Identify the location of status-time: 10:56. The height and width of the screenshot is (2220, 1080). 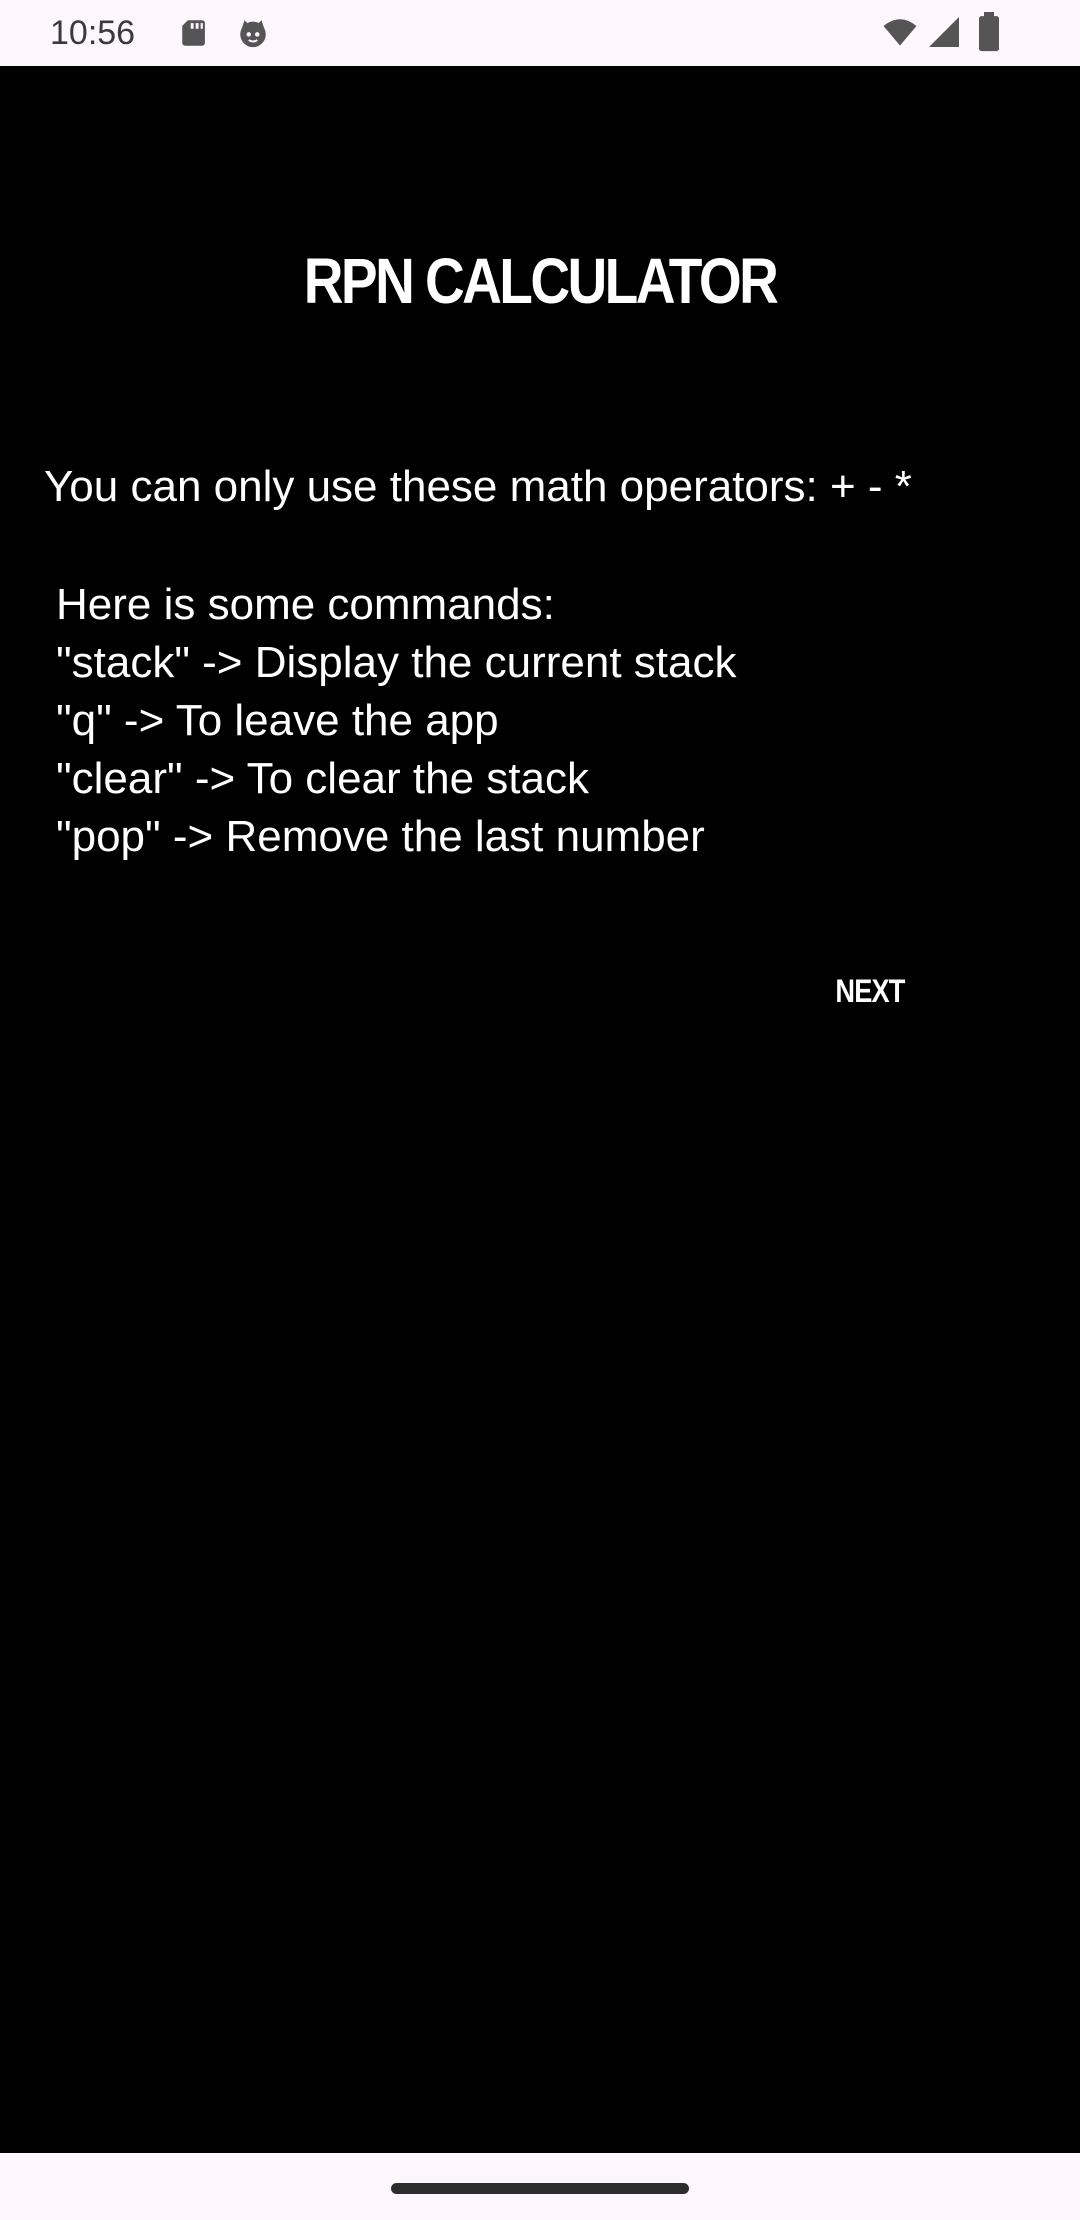
(93, 33).